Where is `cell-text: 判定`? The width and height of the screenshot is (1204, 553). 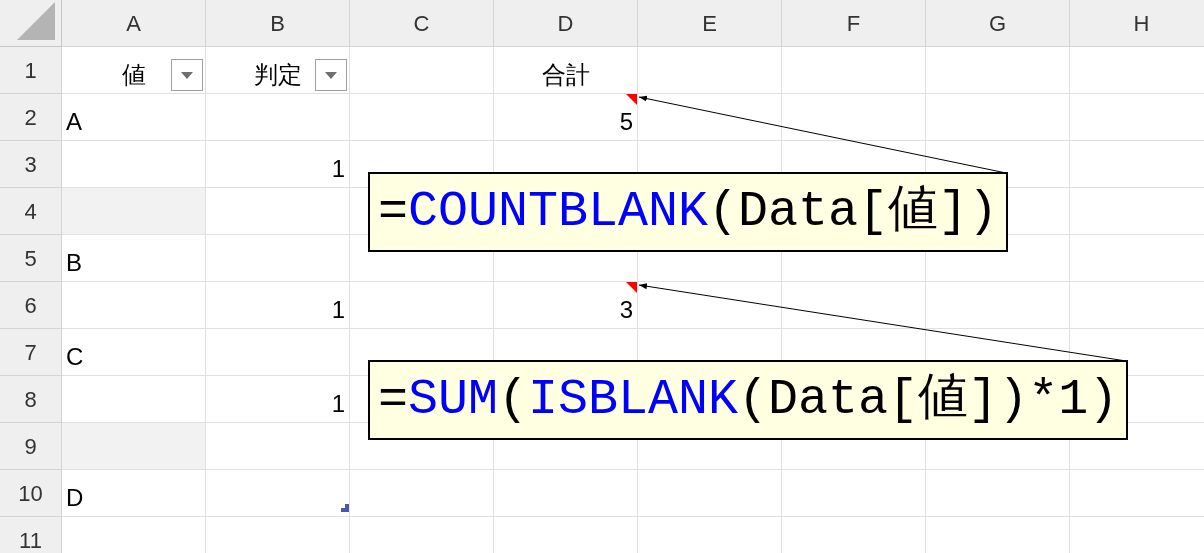
cell-text: 判定 is located at coordinates (277, 75).